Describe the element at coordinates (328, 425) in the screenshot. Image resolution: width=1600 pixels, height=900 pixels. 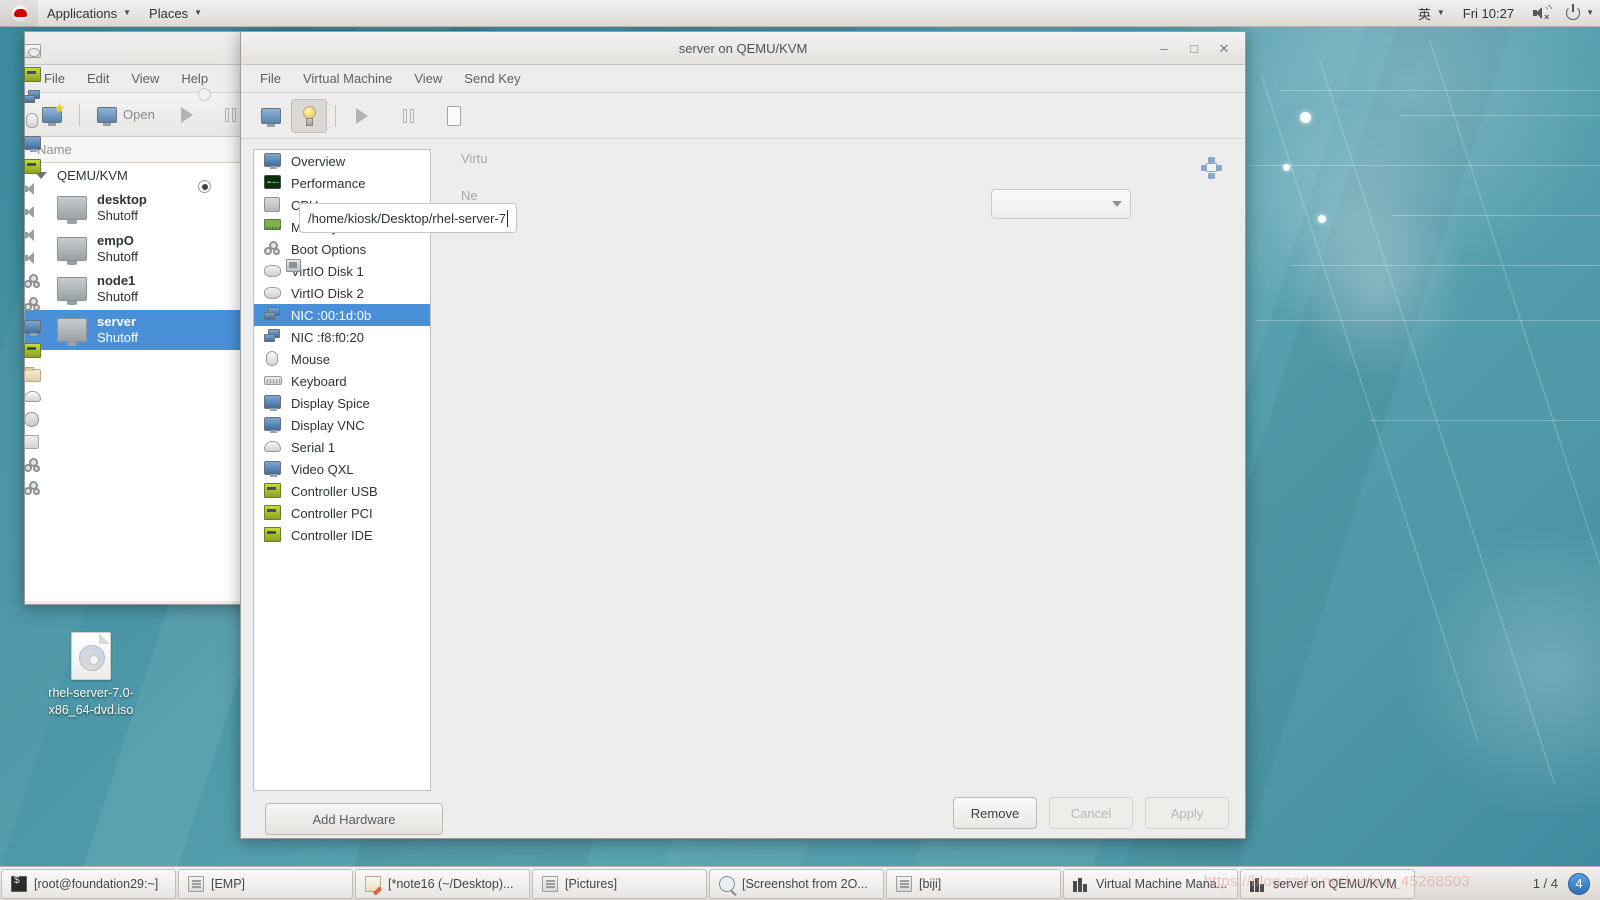
I see `hardware-list-item-label: Display VNC` at that location.